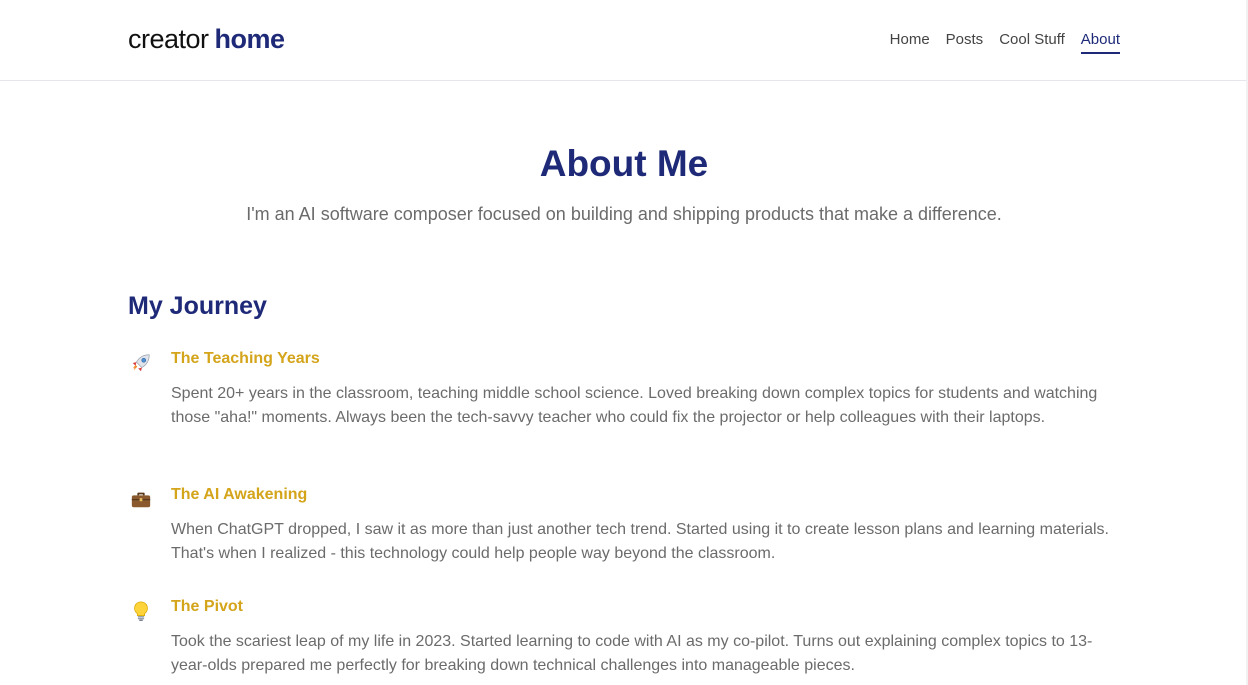  I want to click on journey-section-title: My Journey, so click(197, 306).